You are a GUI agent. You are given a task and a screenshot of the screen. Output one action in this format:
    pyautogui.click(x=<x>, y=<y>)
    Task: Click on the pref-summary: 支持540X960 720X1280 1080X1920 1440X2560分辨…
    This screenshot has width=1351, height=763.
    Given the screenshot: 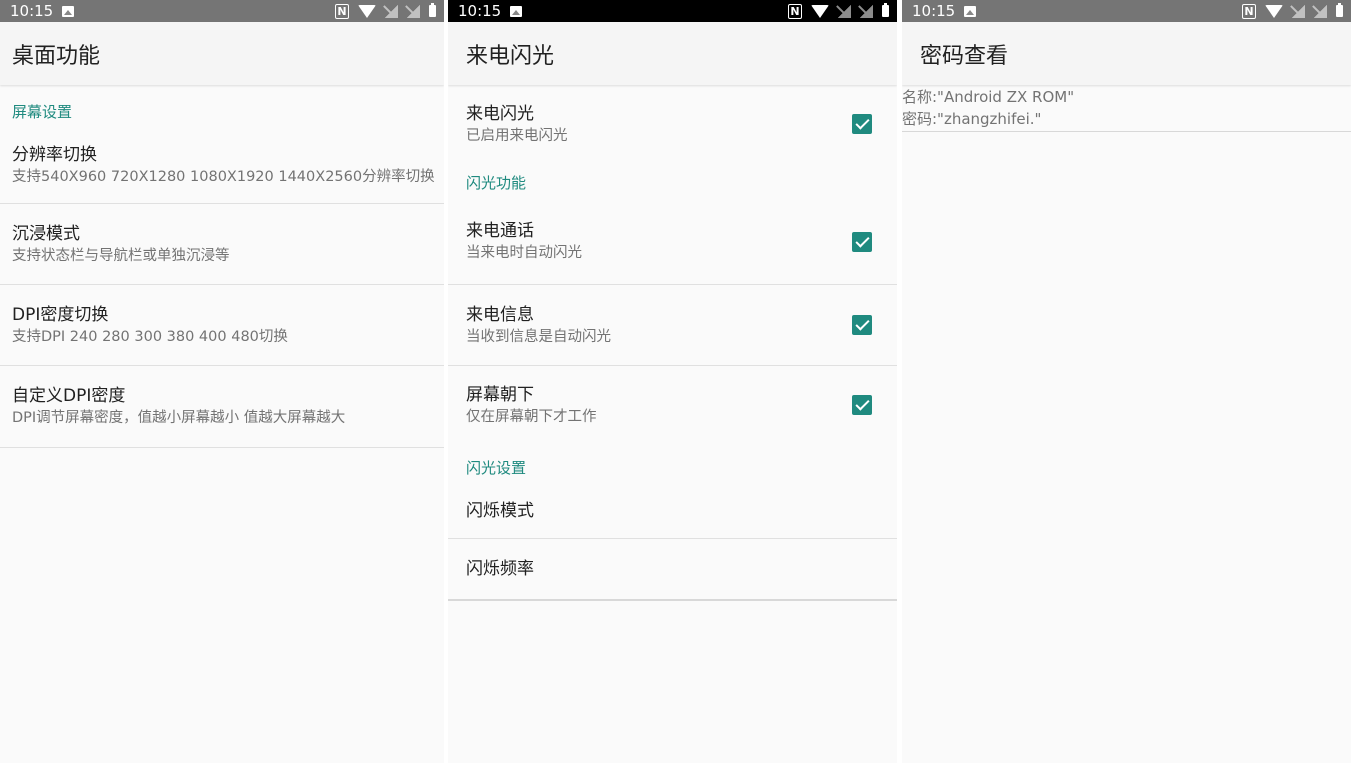 What is the action you would take?
    pyautogui.click(x=223, y=177)
    